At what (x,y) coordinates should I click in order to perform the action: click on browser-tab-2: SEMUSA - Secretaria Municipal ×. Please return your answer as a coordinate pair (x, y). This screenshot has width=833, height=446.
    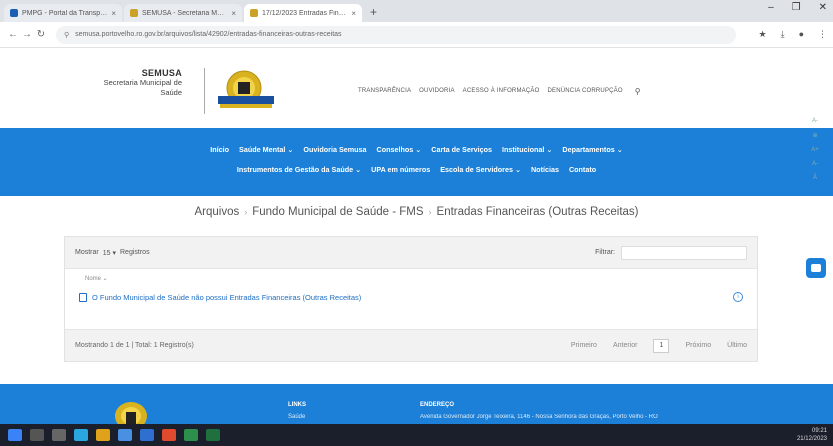
    Looking at the image, I should click on (183, 13).